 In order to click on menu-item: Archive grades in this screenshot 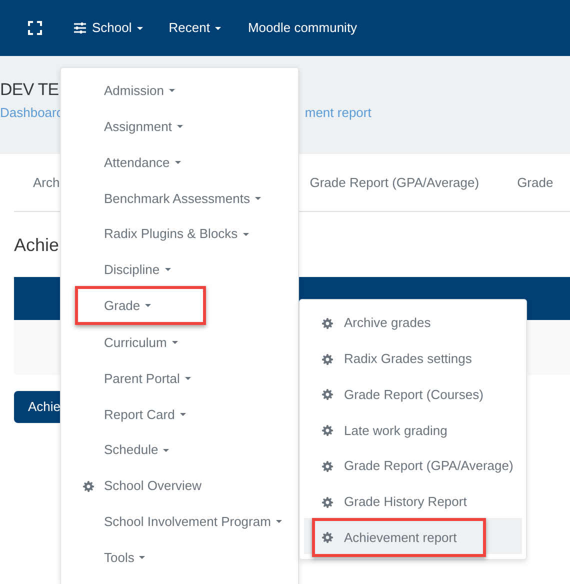, I will do `click(413, 323)`.